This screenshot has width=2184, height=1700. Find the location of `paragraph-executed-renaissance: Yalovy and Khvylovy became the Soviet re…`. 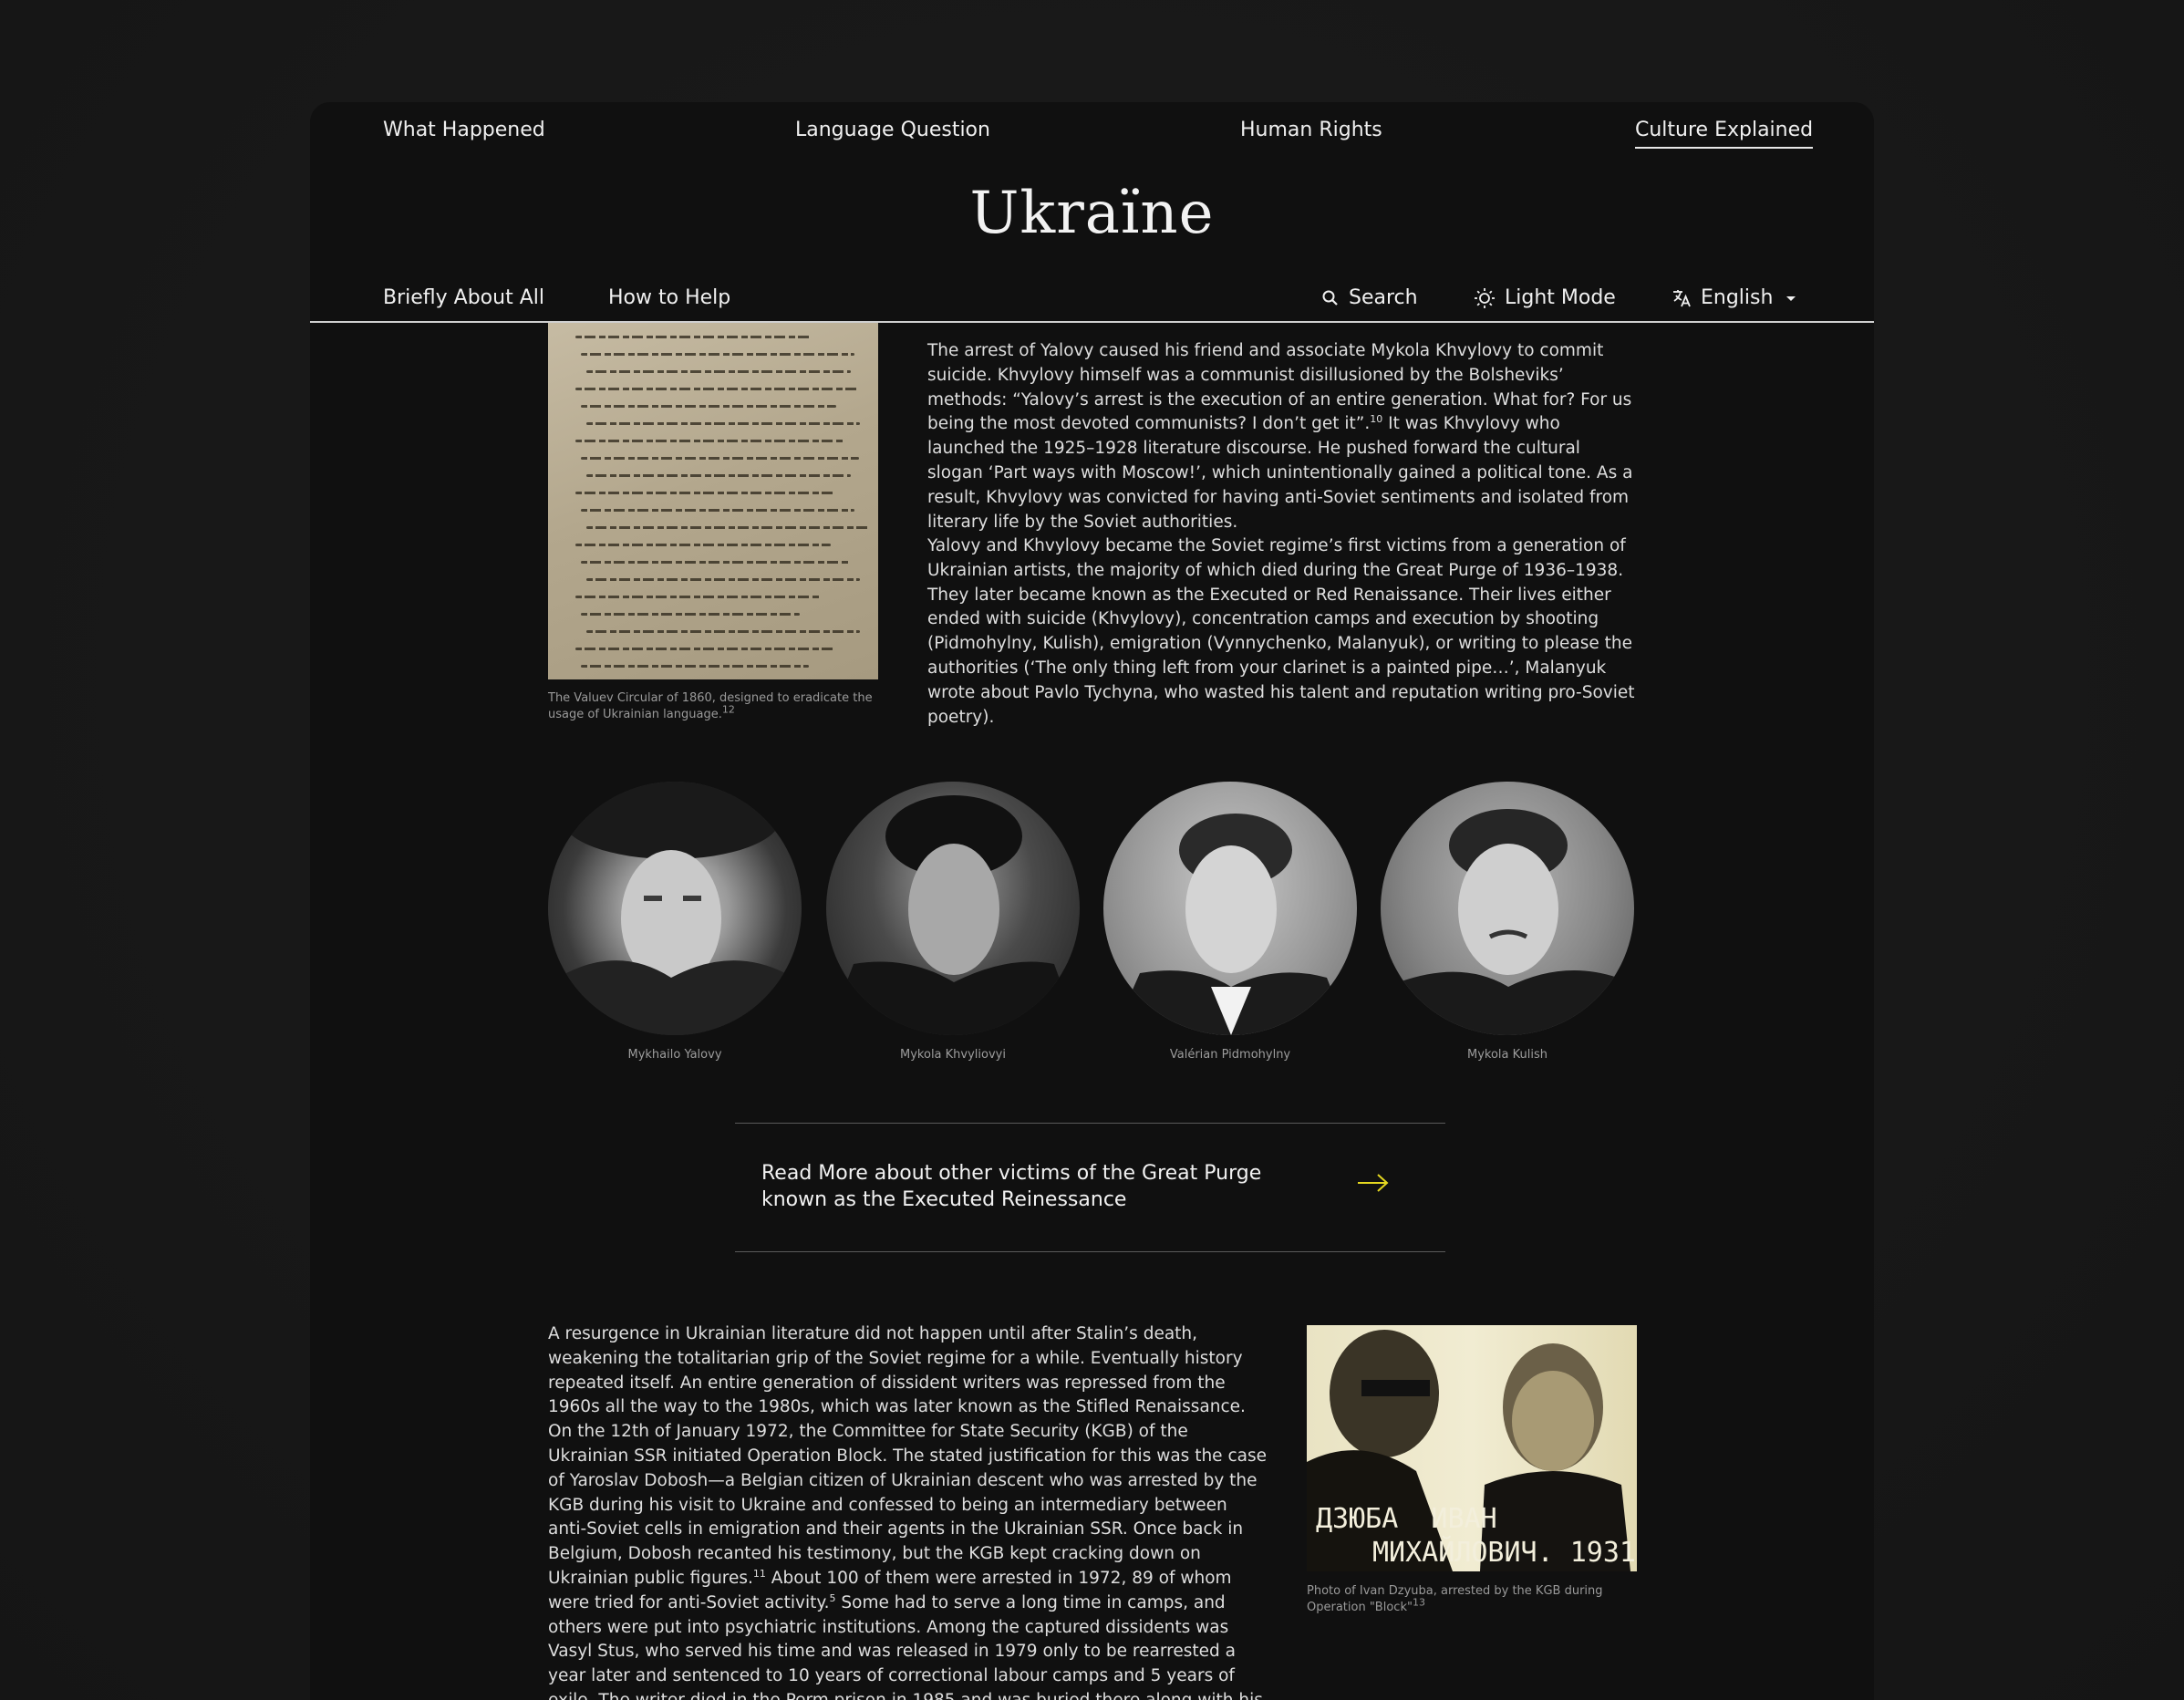

paragraph-executed-renaissance: Yalovy and Khvylovy became the Soviet re… is located at coordinates (1281, 631).